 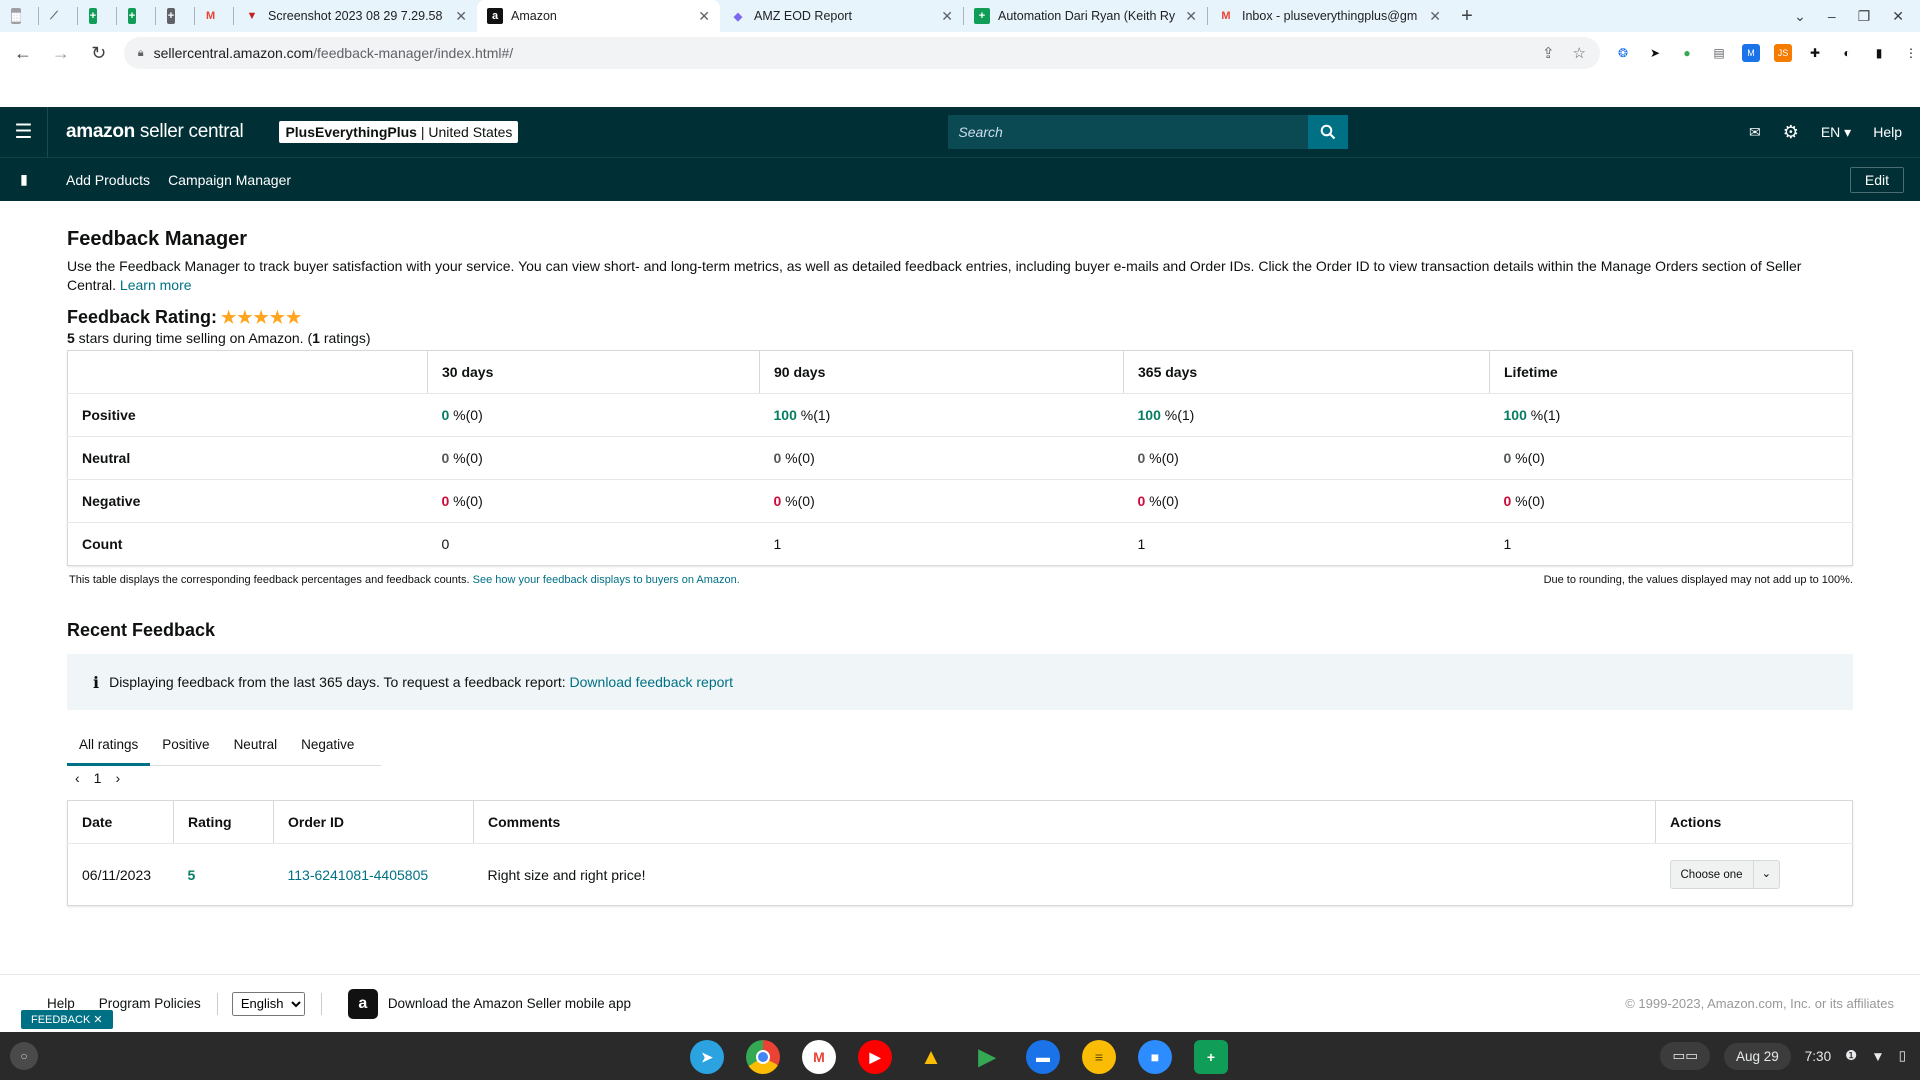 I want to click on feedback-tag: FEEDBACK ✕, so click(x=67, y=1019).